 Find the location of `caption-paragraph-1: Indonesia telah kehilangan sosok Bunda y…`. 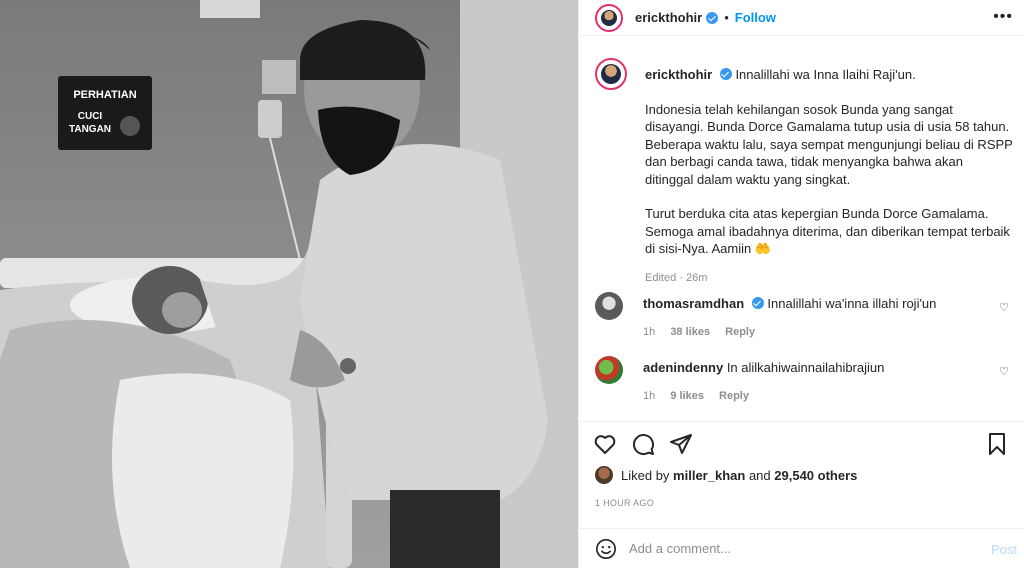

caption-paragraph-1: Indonesia telah kehilangan sosok Bunda y… is located at coordinates (829, 144).